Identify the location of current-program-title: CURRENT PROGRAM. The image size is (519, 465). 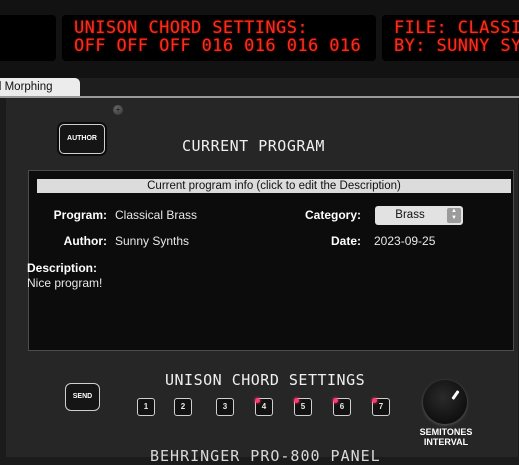
(253, 146).